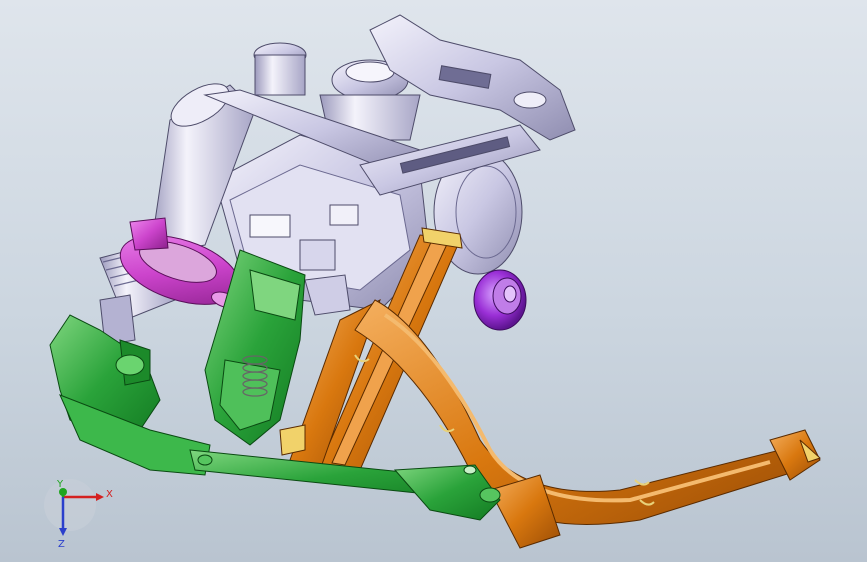 This screenshot has height=562, width=867. I want to click on x-axis-label: X, so click(109, 494).